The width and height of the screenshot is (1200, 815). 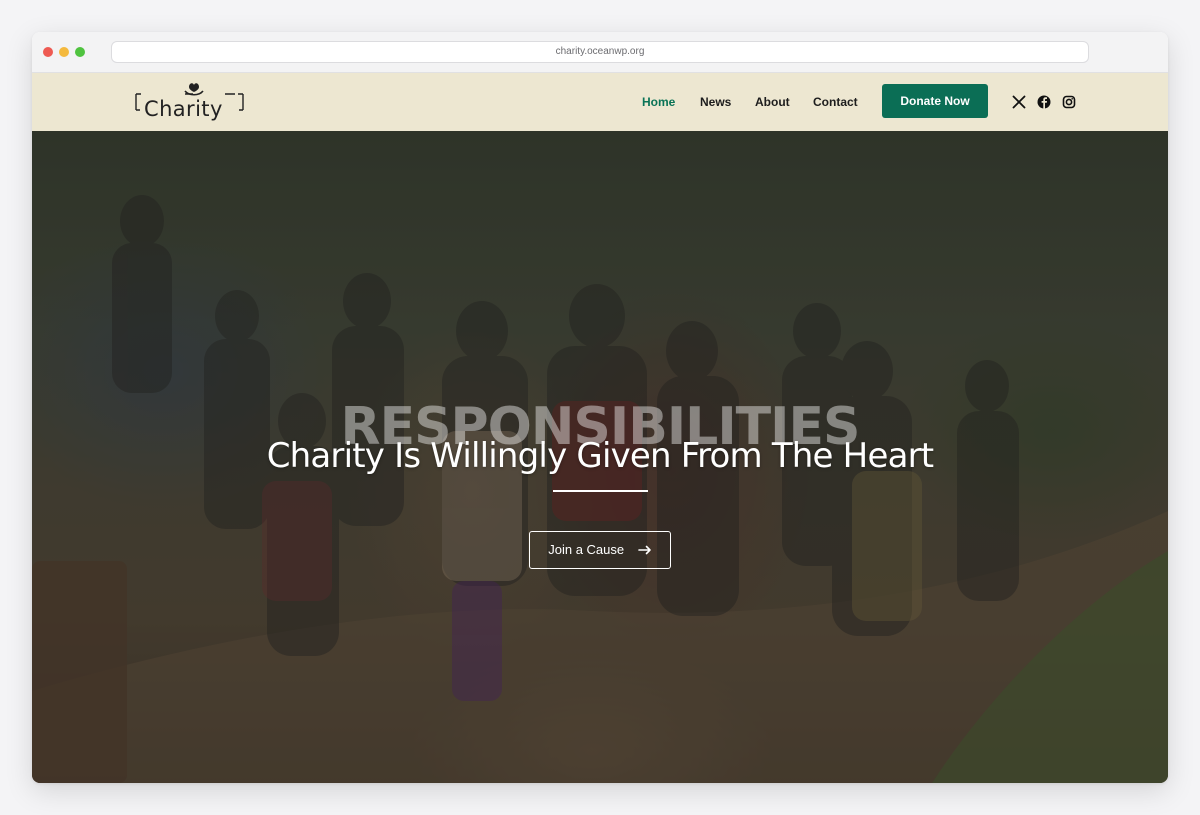 I want to click on nav-home: Home, so click(x=658, y=102).